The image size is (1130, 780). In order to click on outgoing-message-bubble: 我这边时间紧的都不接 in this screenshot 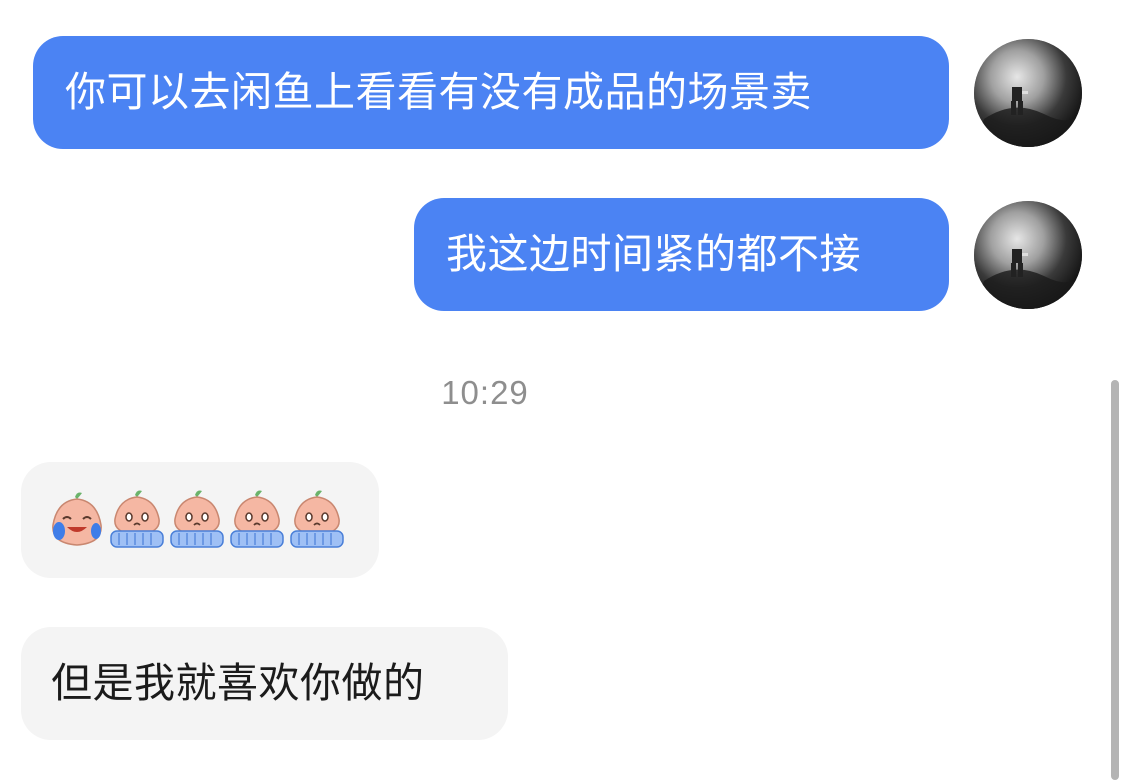, I will do `click(681, 254)`.